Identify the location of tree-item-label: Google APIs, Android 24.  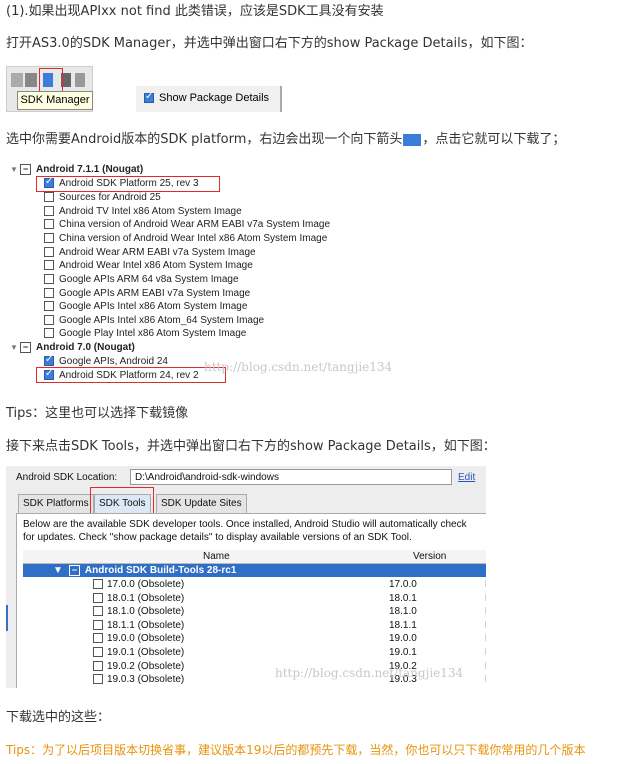
(113, 361).